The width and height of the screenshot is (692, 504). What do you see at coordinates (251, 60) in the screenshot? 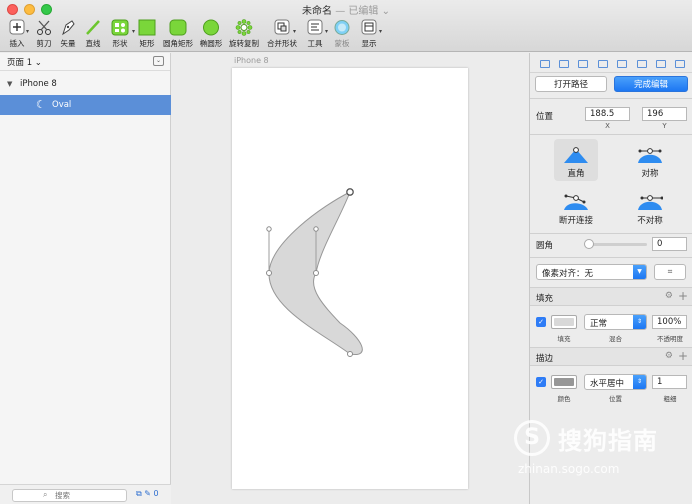
I see `artboard-title: iPhone 8` at bounding box center [251, 60].